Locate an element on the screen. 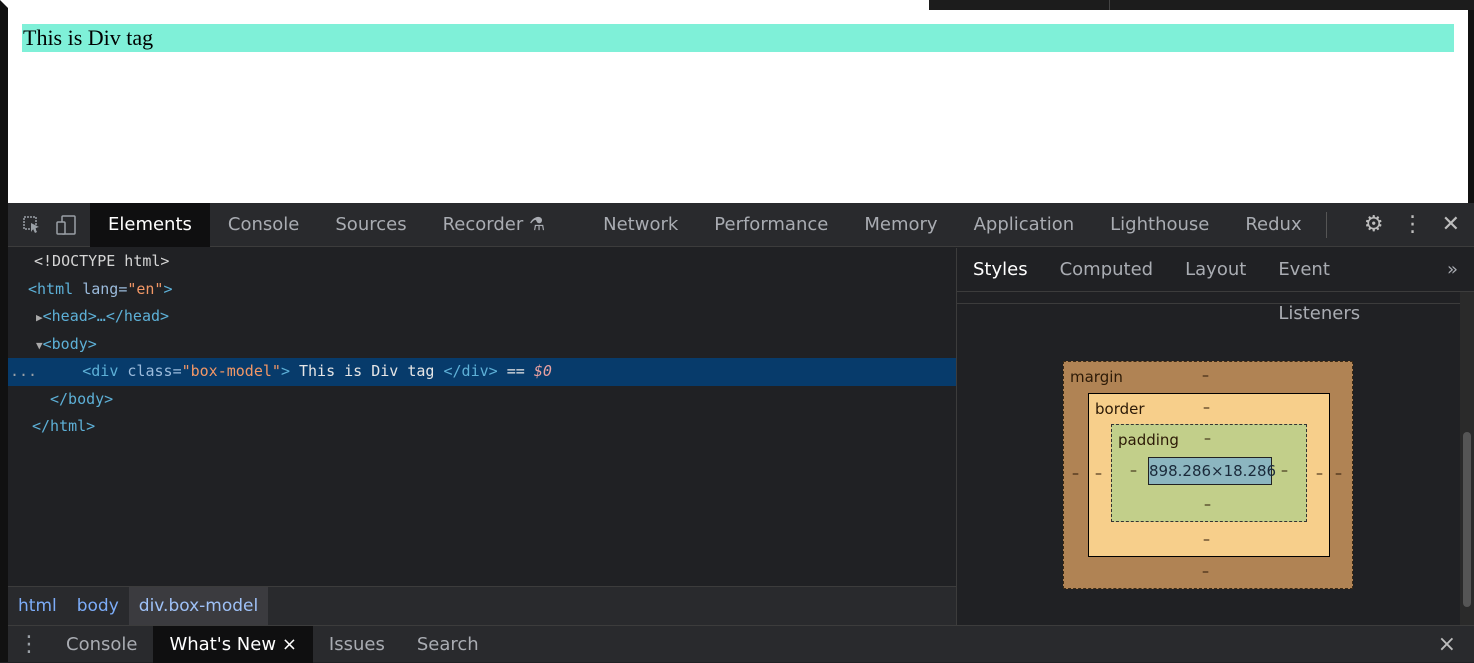 Image resolution: width=1474 pixels, height=663 pixels. close-tab-icon: × is located at coordinates (289, 644).